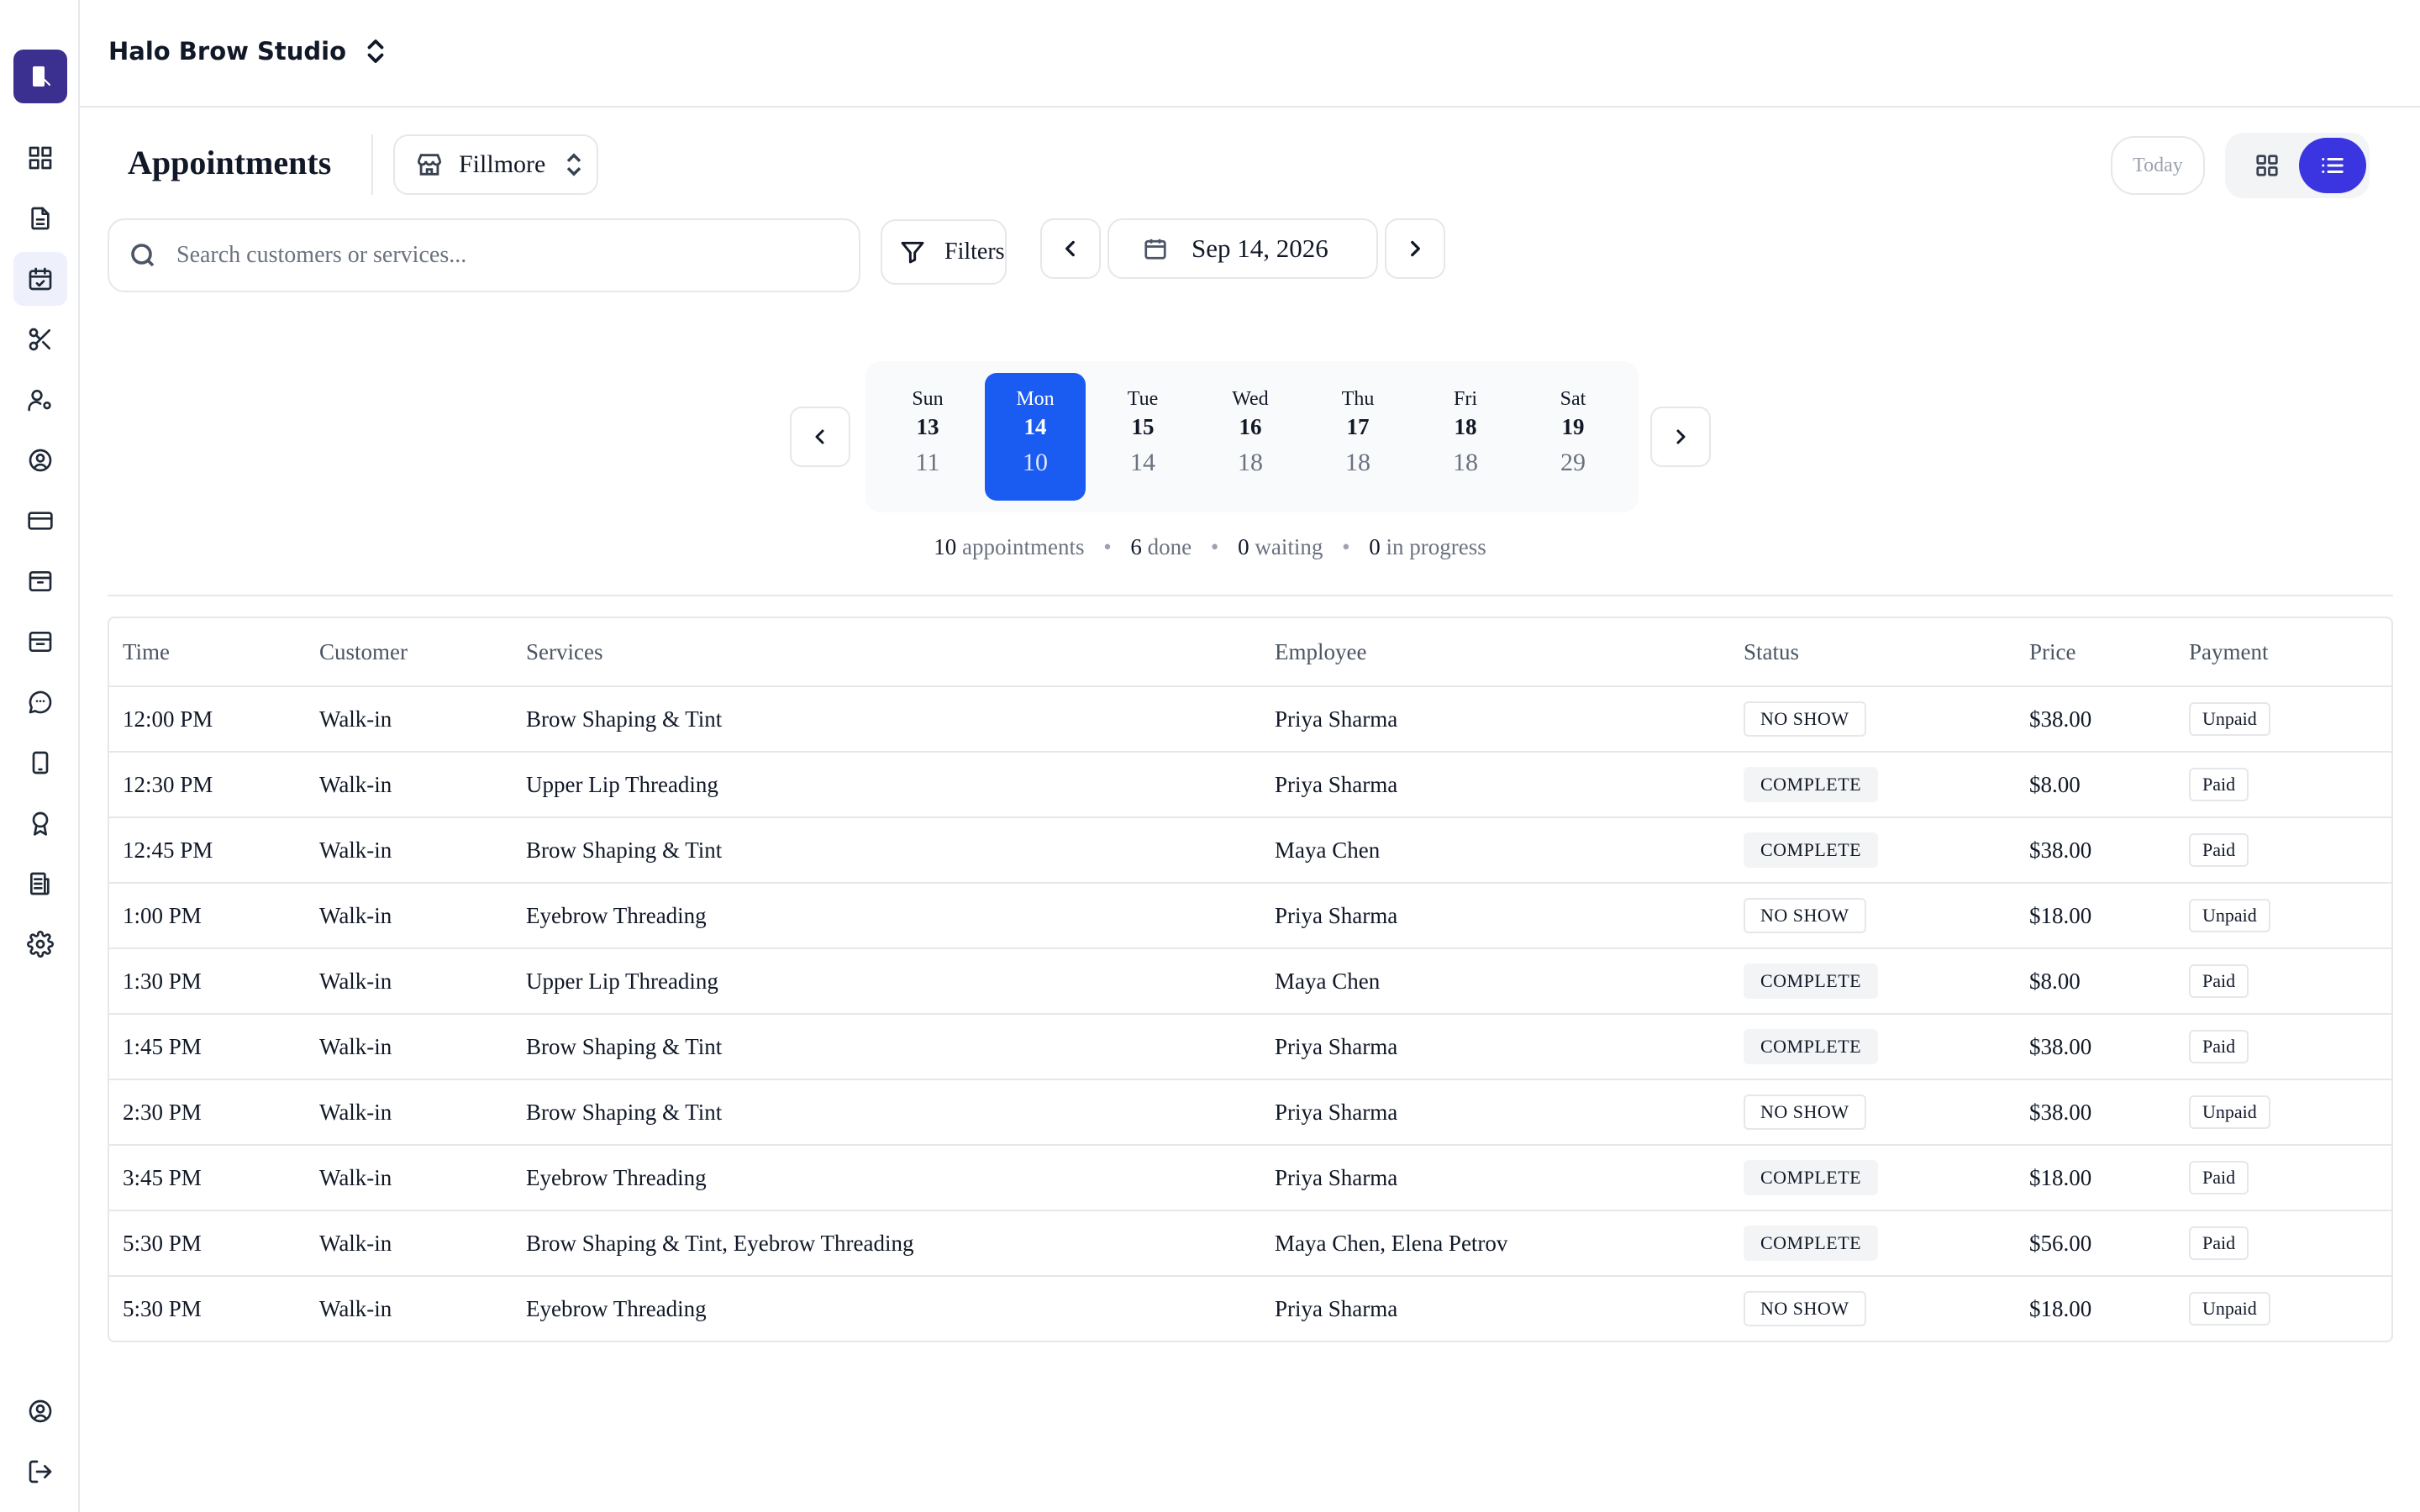  I want to click on list-icon, so click(2333, 165).